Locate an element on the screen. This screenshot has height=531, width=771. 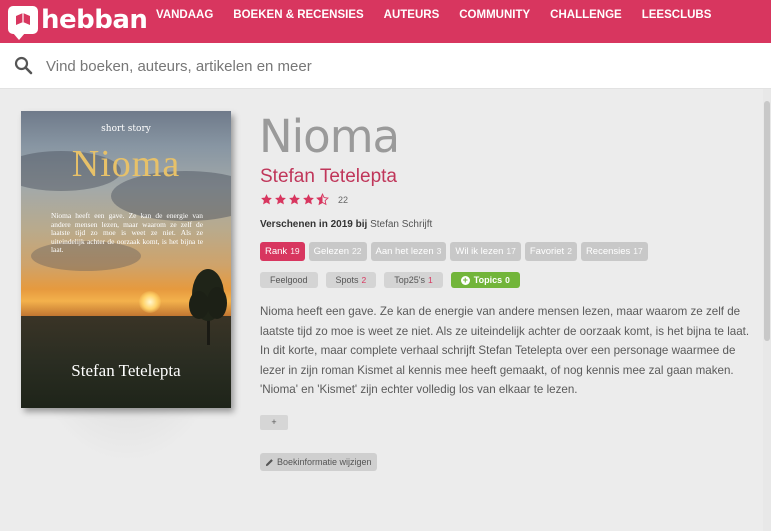
rating-stars: 22 is located at coordinates (304, 199).